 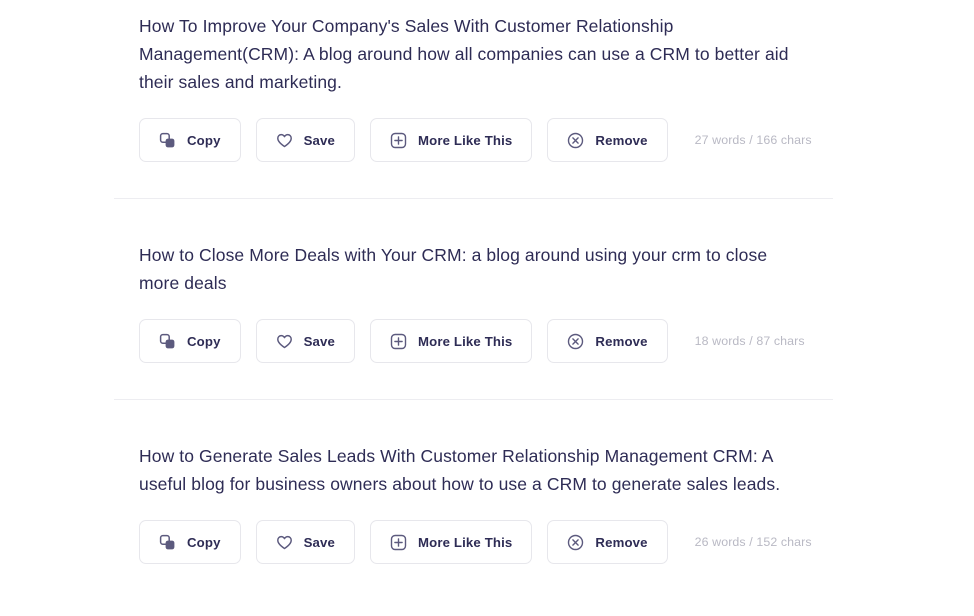 I want to click on word-char-count: 26 words / 152 chars, so click(x=753, y=542).